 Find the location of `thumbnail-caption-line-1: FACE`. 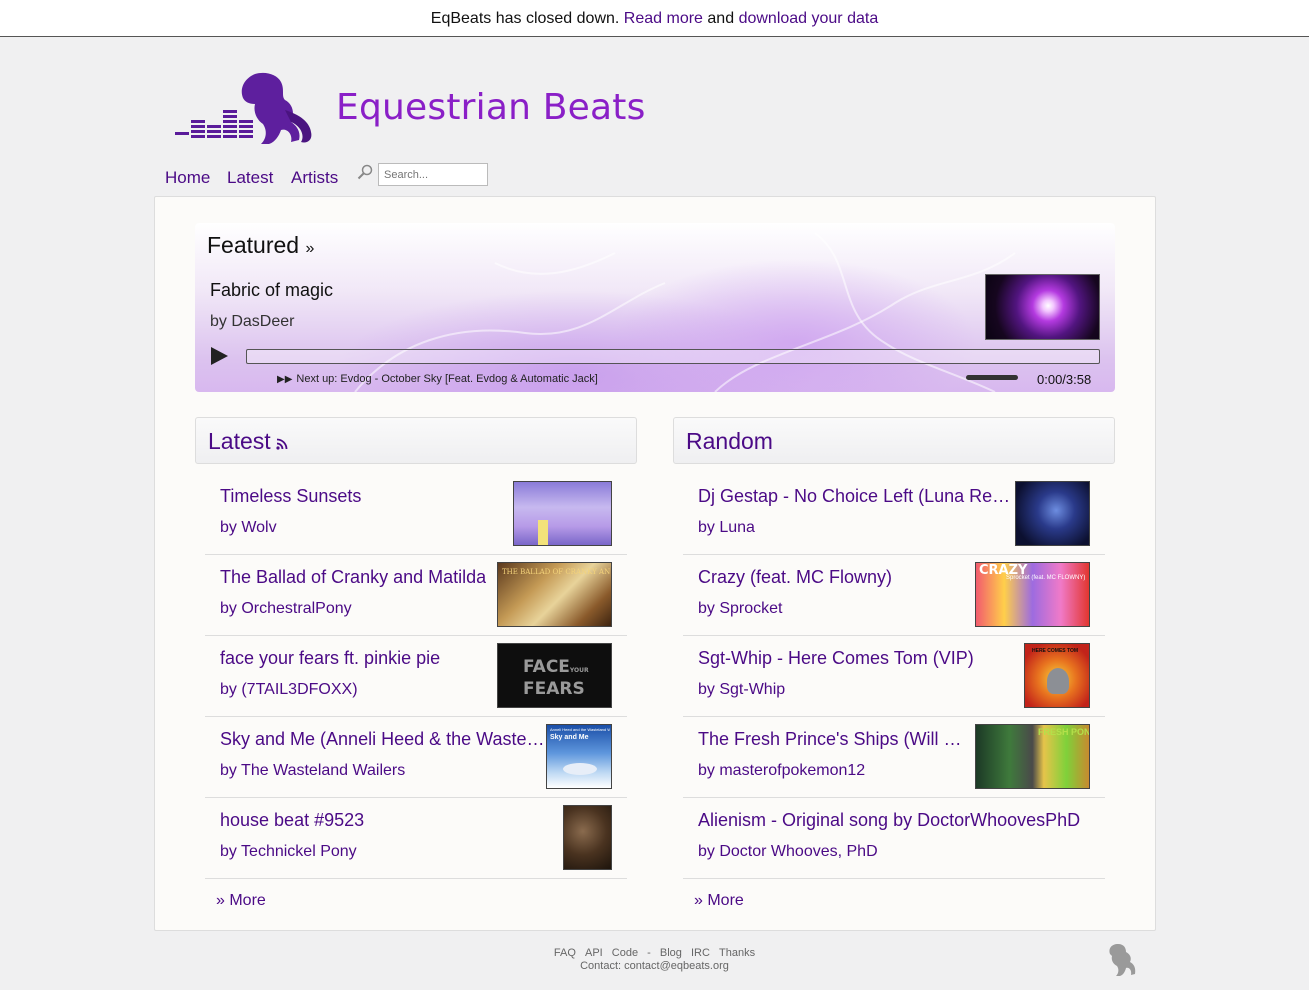

thumbnail-caption-line-1: FACE is located at coordinates (546, 667).